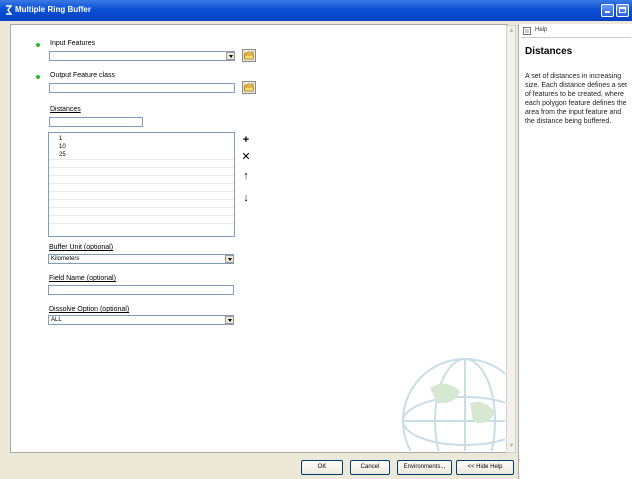 This screenshot has width=632, height=479. I want to click on dissolve-option-select: ALL, so click(141, 320).